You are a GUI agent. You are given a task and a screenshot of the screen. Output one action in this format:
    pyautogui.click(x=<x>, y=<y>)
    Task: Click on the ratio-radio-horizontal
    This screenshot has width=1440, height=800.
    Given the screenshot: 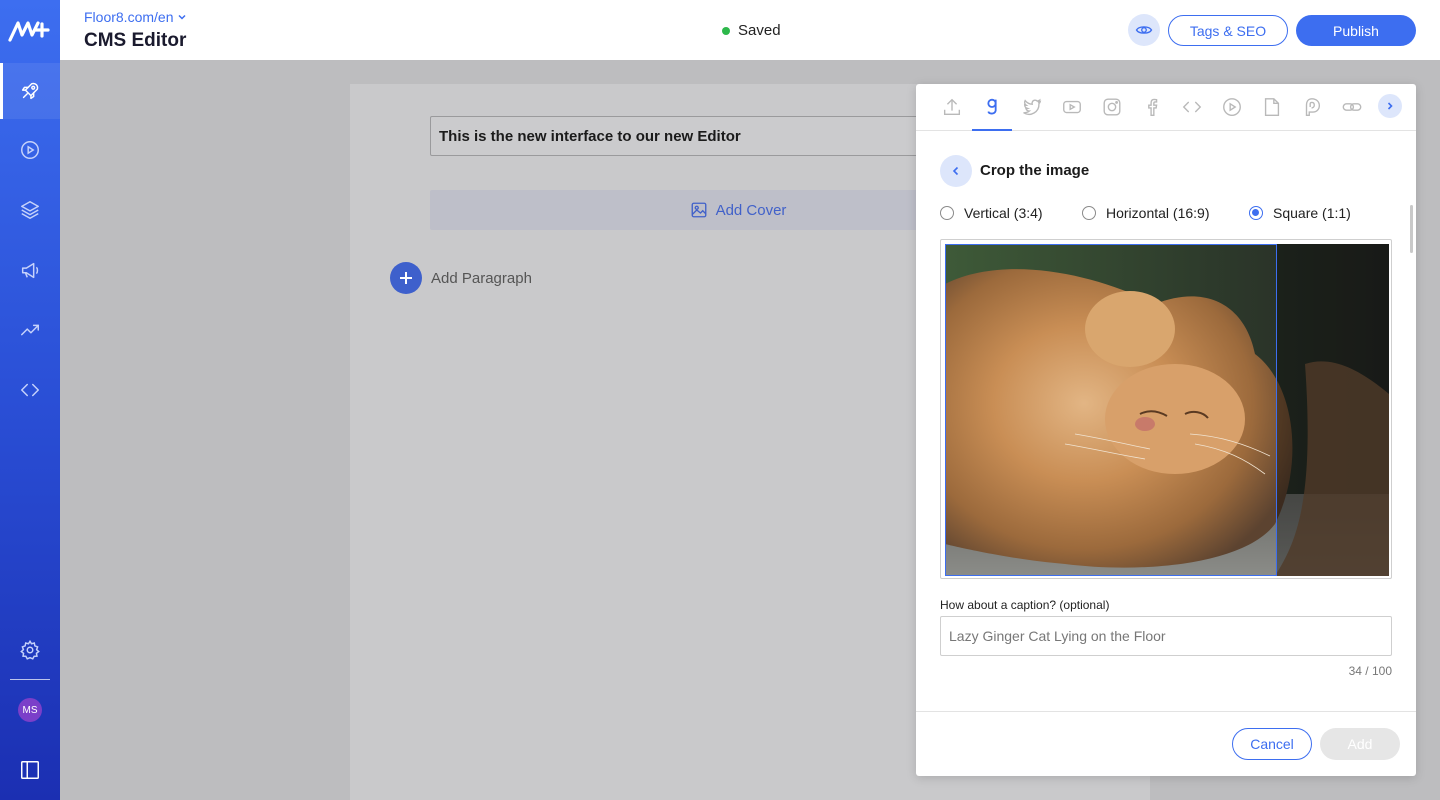 What is the action you would take?
    pyautogui.click(x=1089, y=213)
    